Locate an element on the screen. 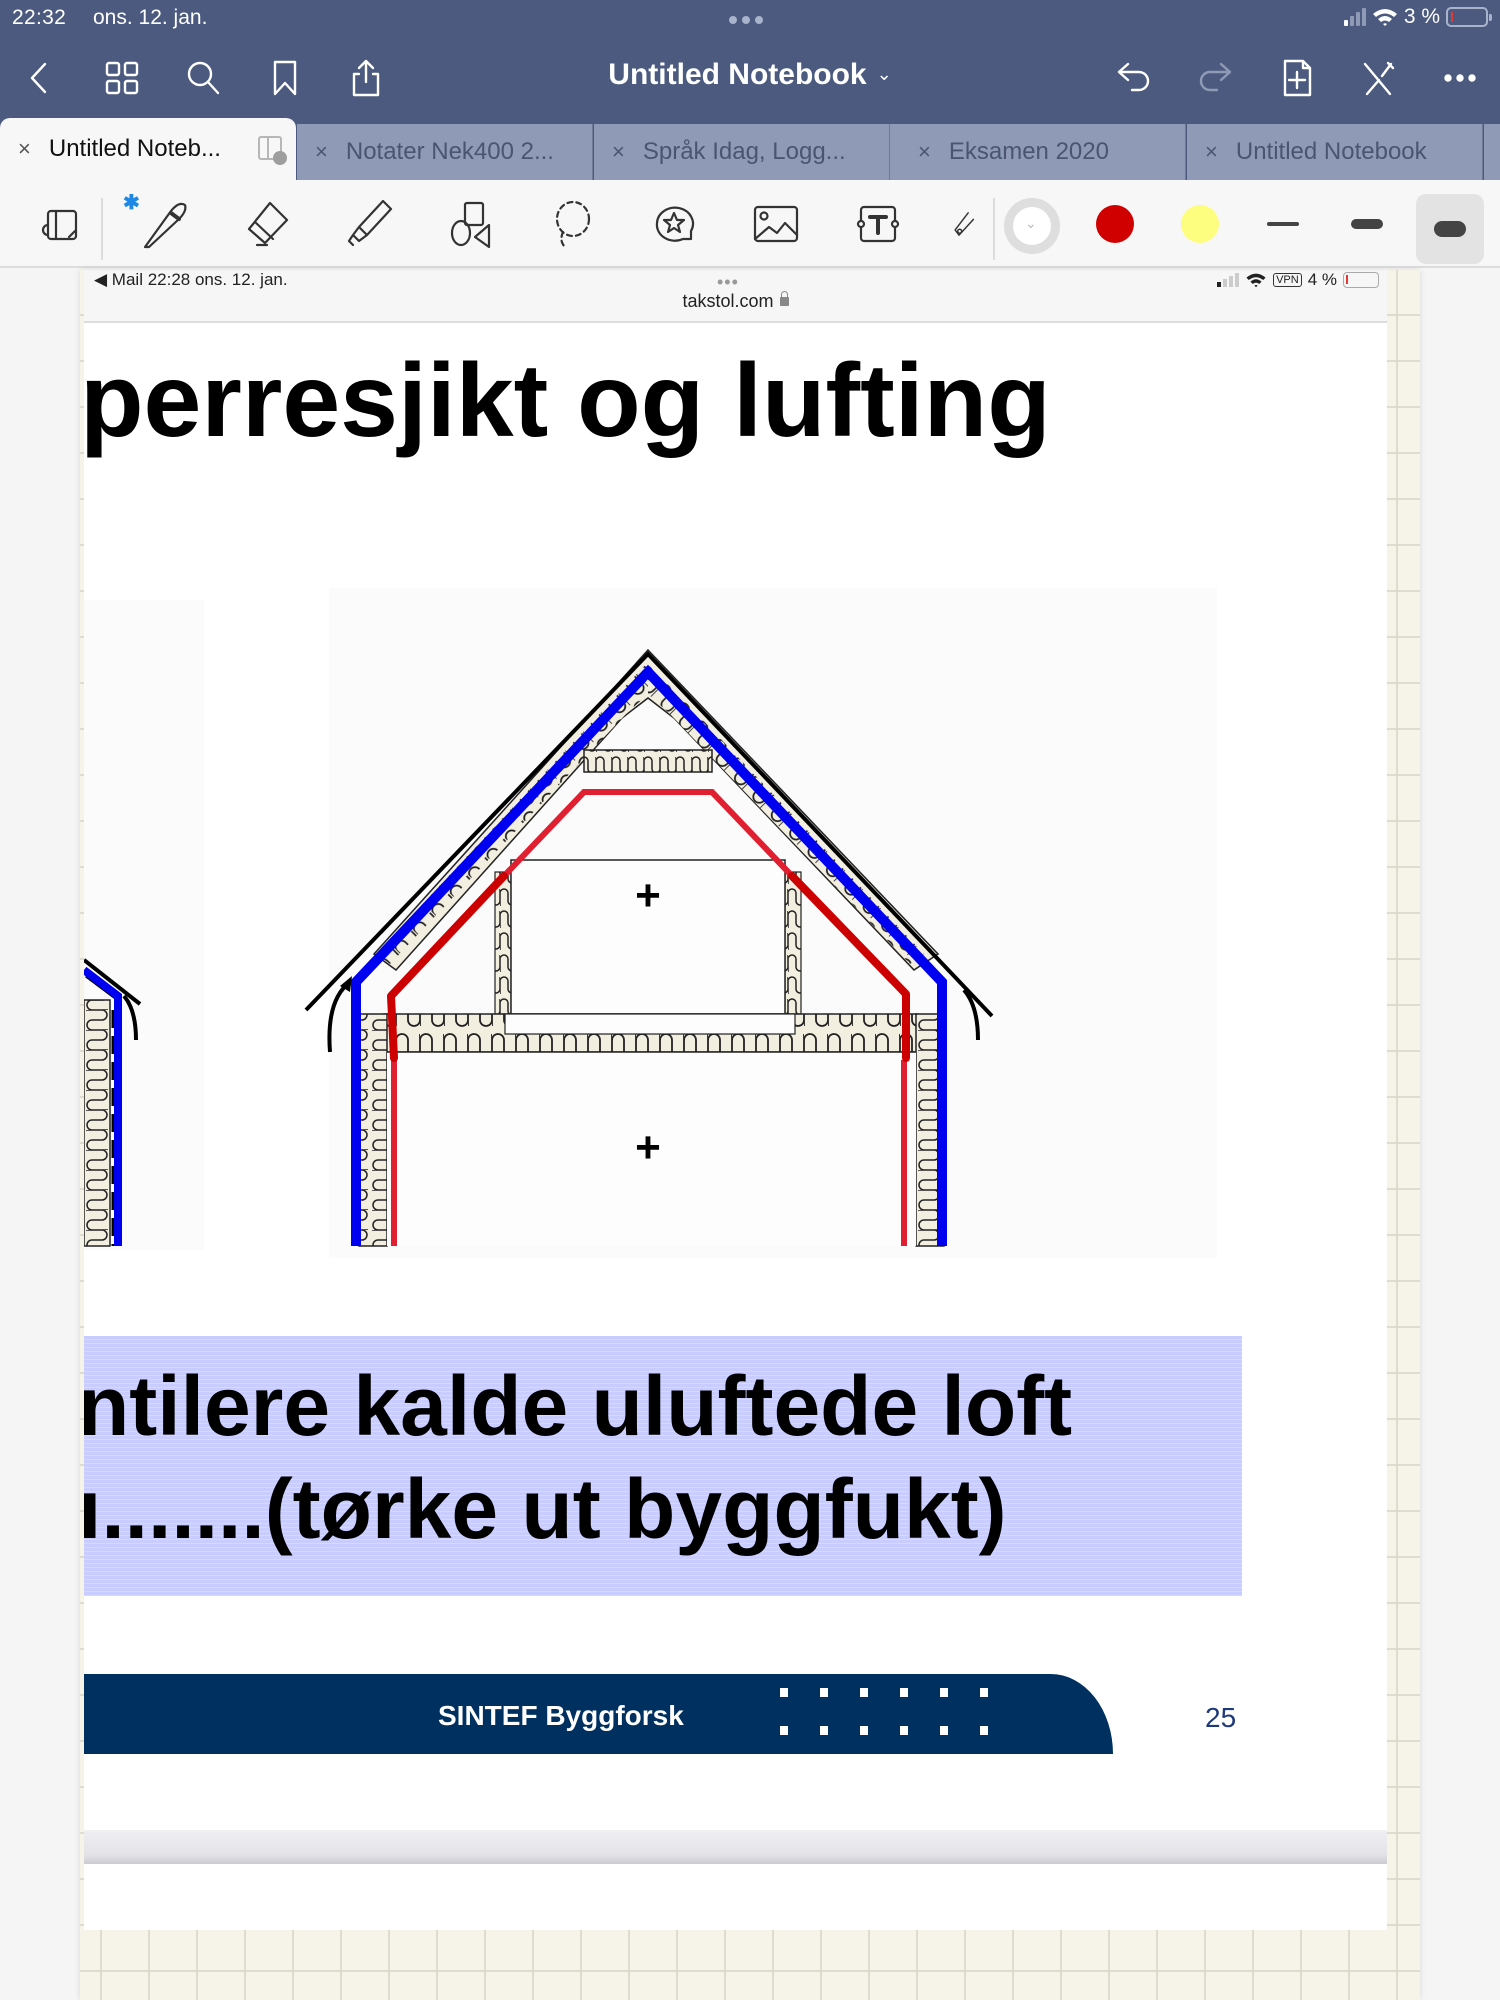 Image resolution: width=1500 pixels, height=2000 pixels. back-button is located at coordinates (40, 78).